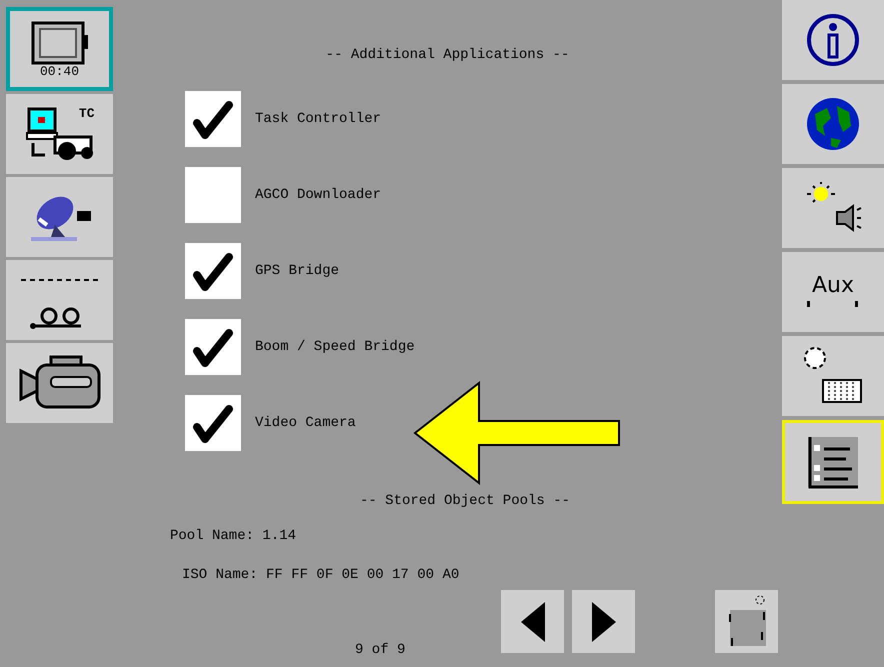  What do you see at coordinates (318, 195) in the screenshot?
I see `application-label: AGCO Downloader` at bounding box center [318, 195].